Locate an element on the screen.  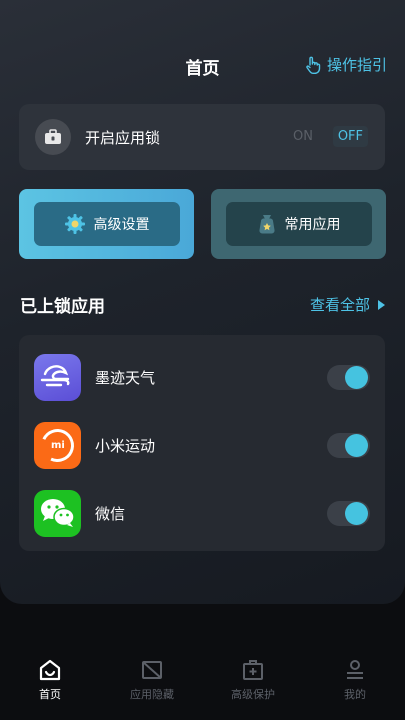
tab-label: 高级保护 is located at coordinates (253, 694).